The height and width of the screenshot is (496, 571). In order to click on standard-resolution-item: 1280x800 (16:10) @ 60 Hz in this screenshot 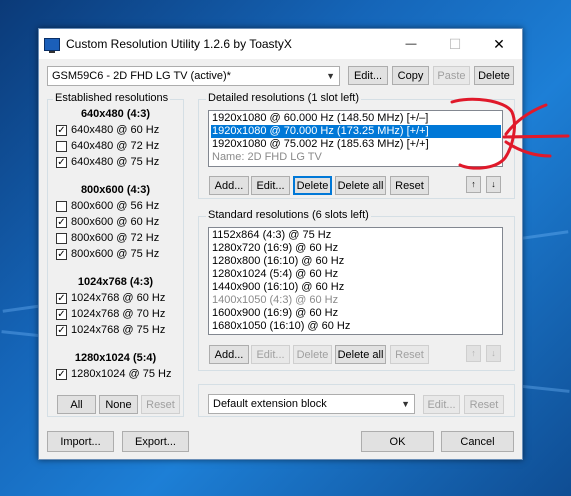, I will do `click(277, 261)`.